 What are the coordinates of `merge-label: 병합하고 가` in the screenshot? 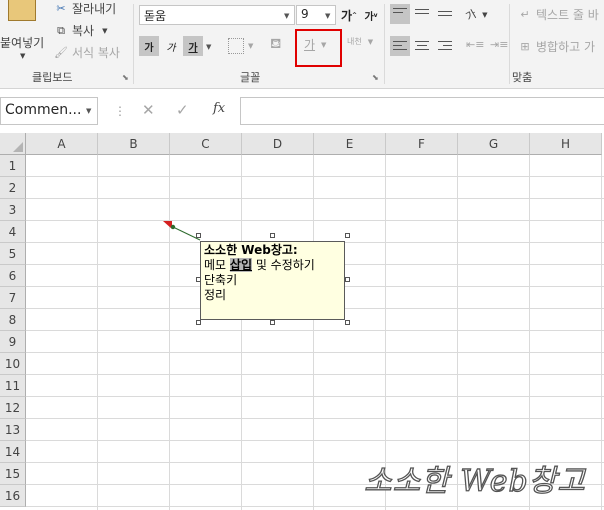 It's located at (566, 47).